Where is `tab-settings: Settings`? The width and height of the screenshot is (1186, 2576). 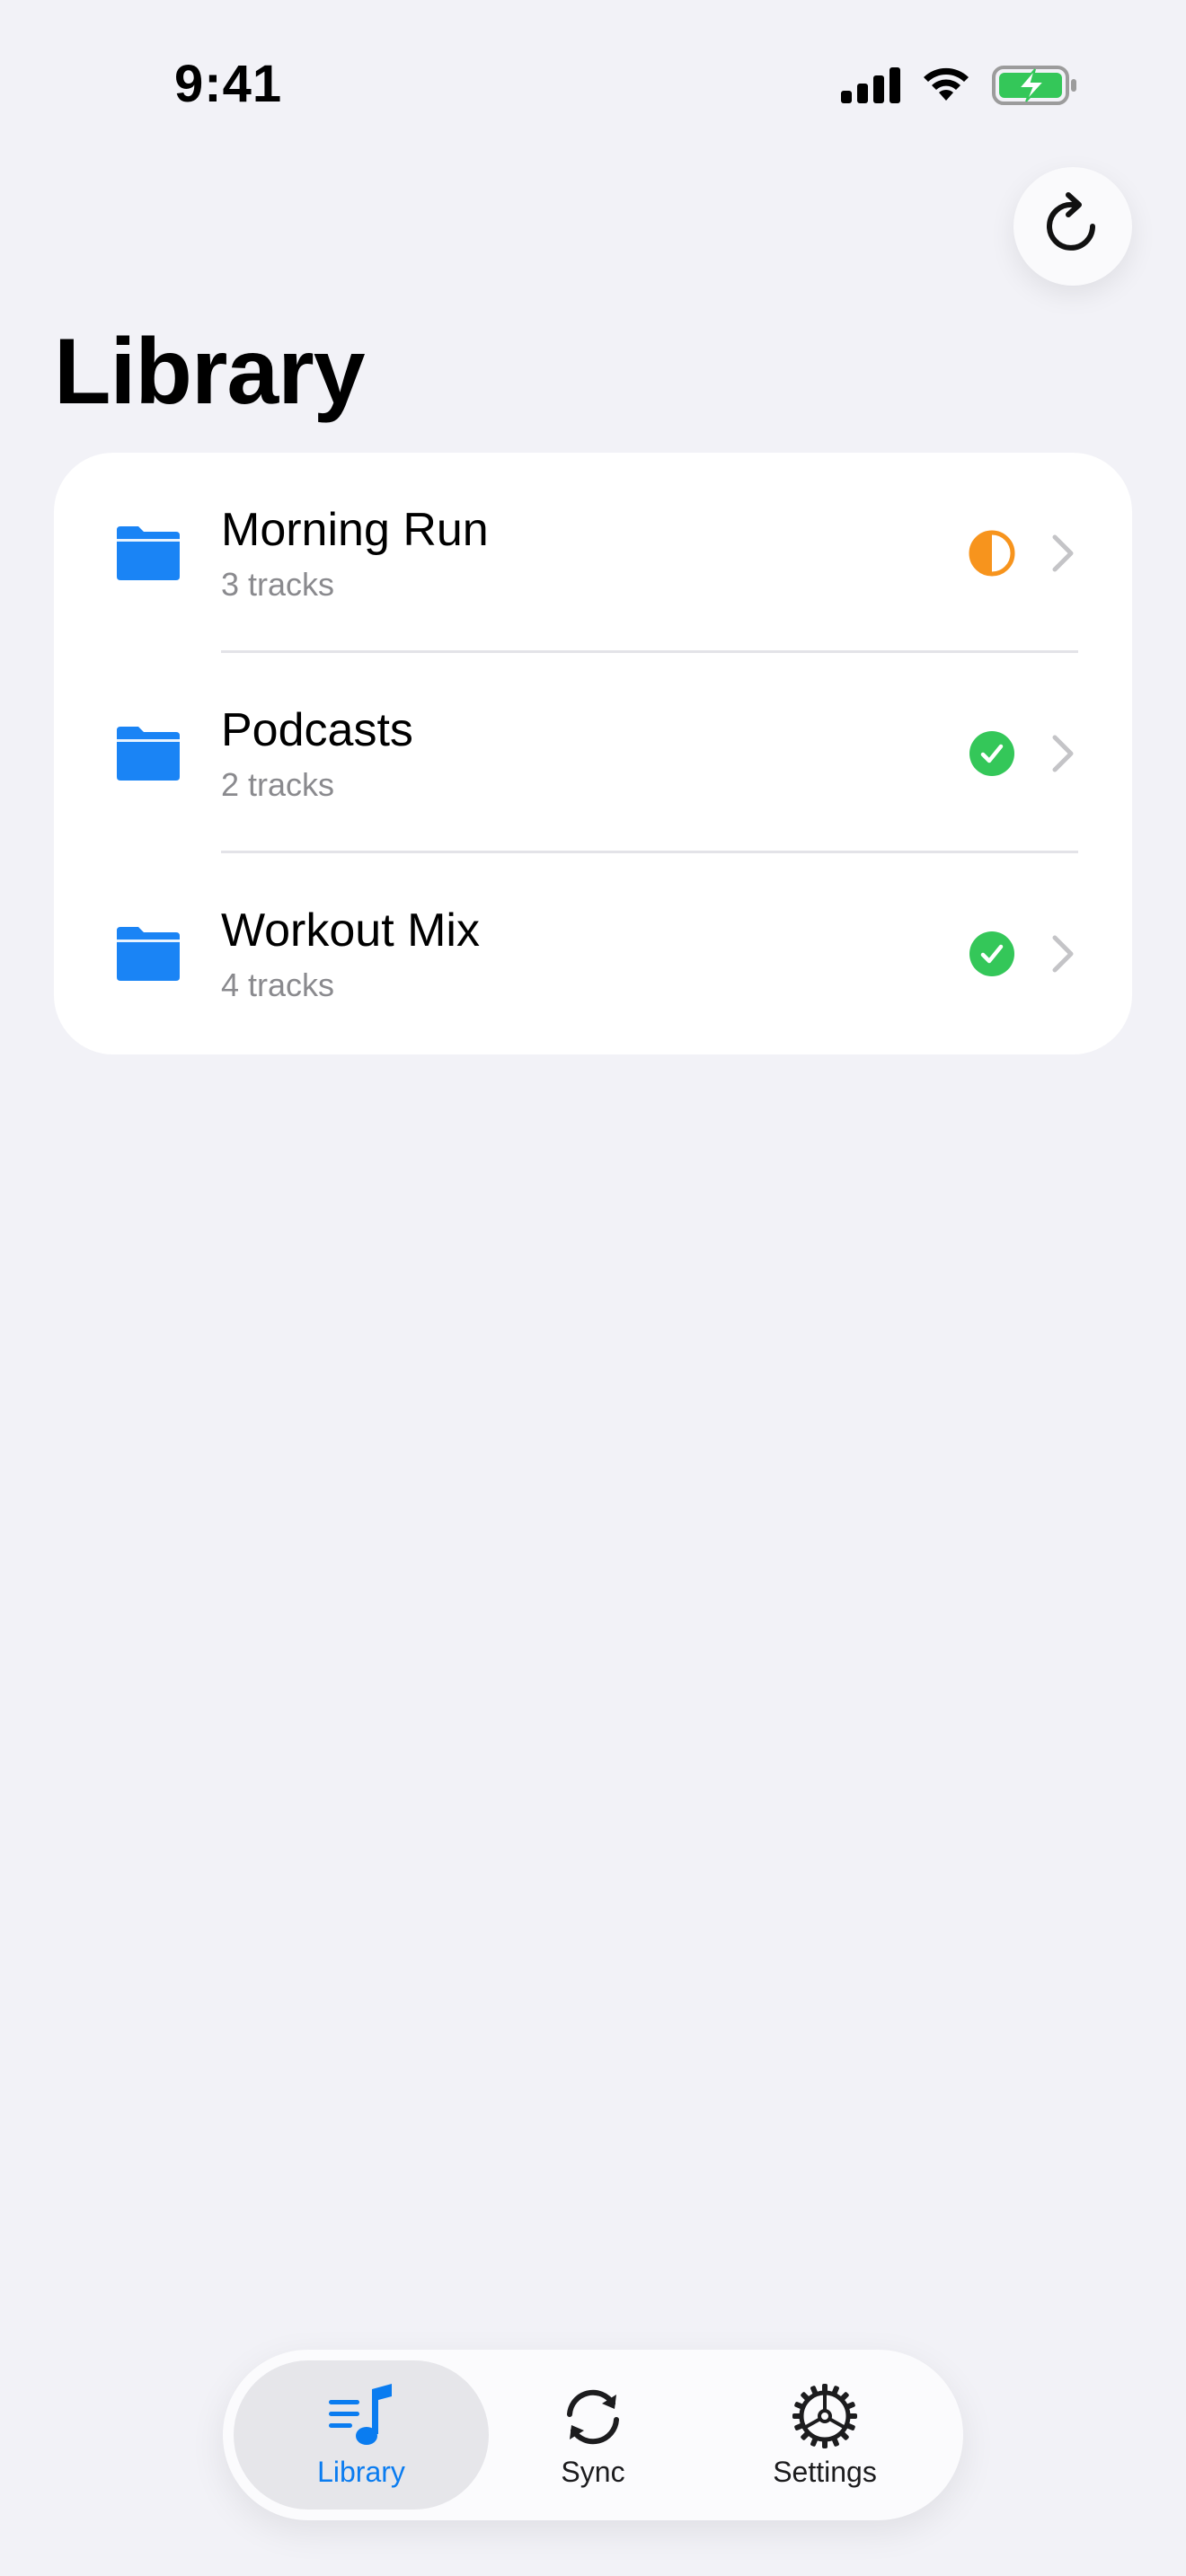
tab-settings: Settings is located at coordinates (824, 2435).